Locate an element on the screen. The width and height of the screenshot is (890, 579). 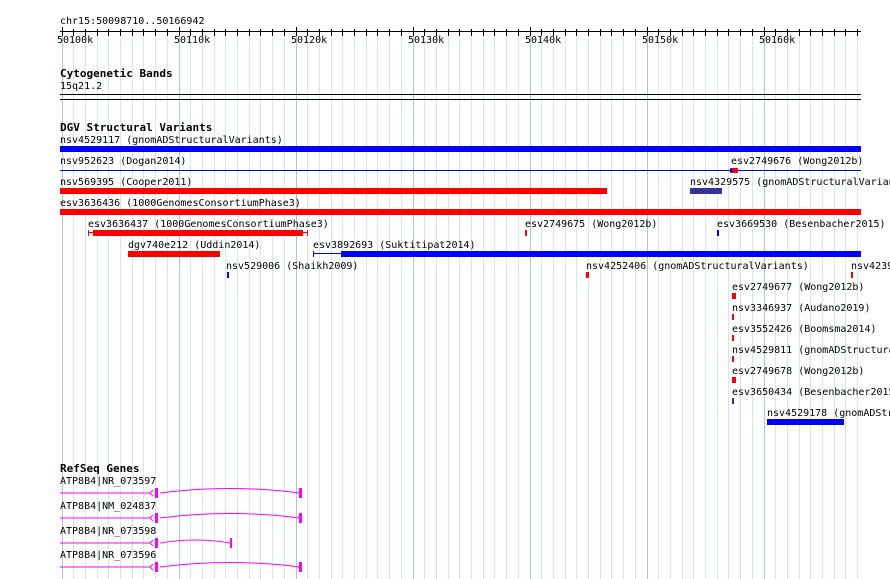
cytoband-track is located at coordinates (460, 97).